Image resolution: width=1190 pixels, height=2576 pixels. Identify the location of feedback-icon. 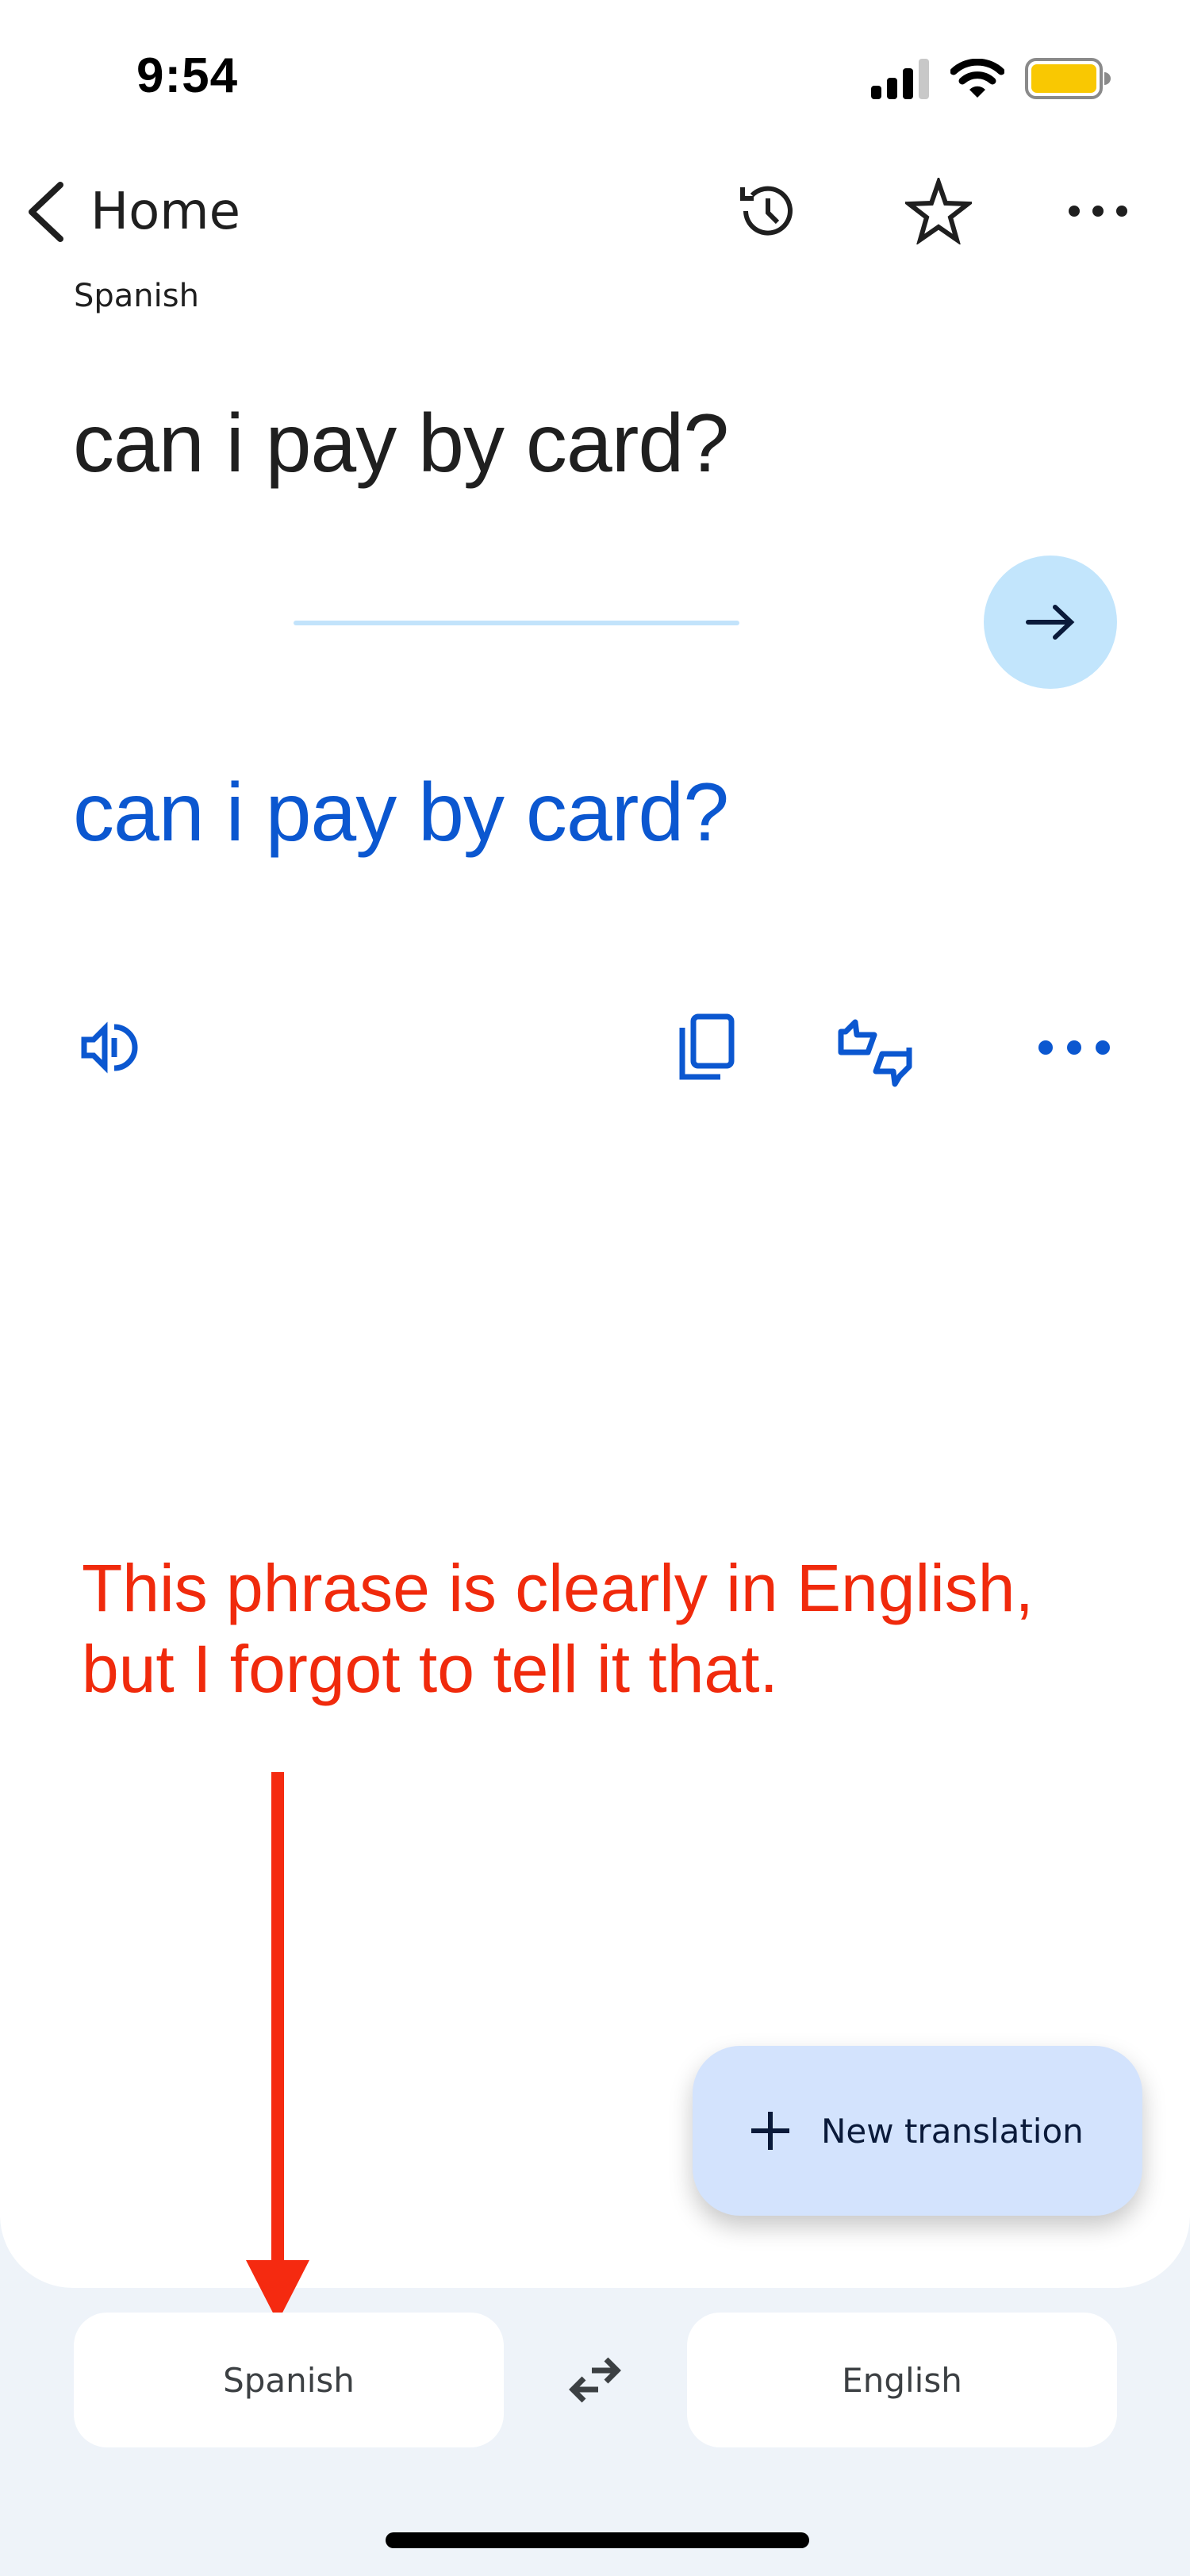
(875, 1053).